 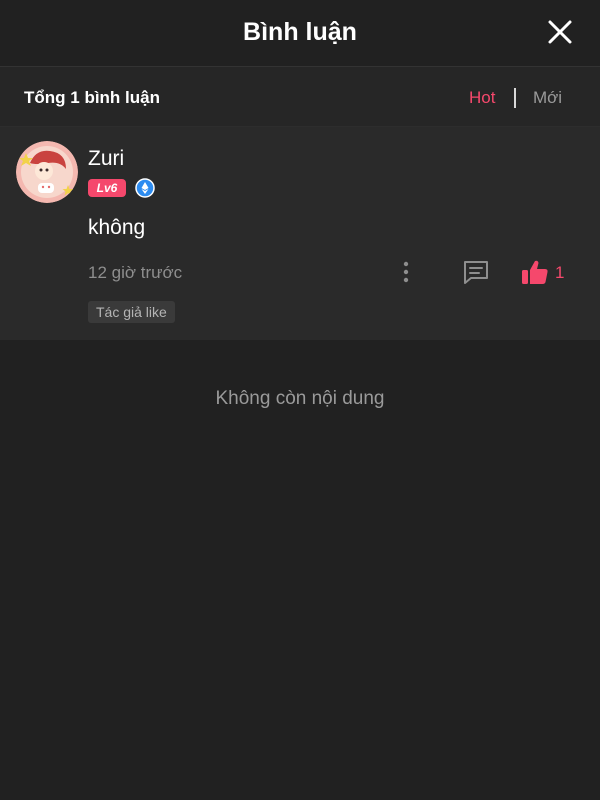 What do you see at coordinates (476, 272) in the screenshot?
I see `reply-icon` at bounding box center [476, 272].